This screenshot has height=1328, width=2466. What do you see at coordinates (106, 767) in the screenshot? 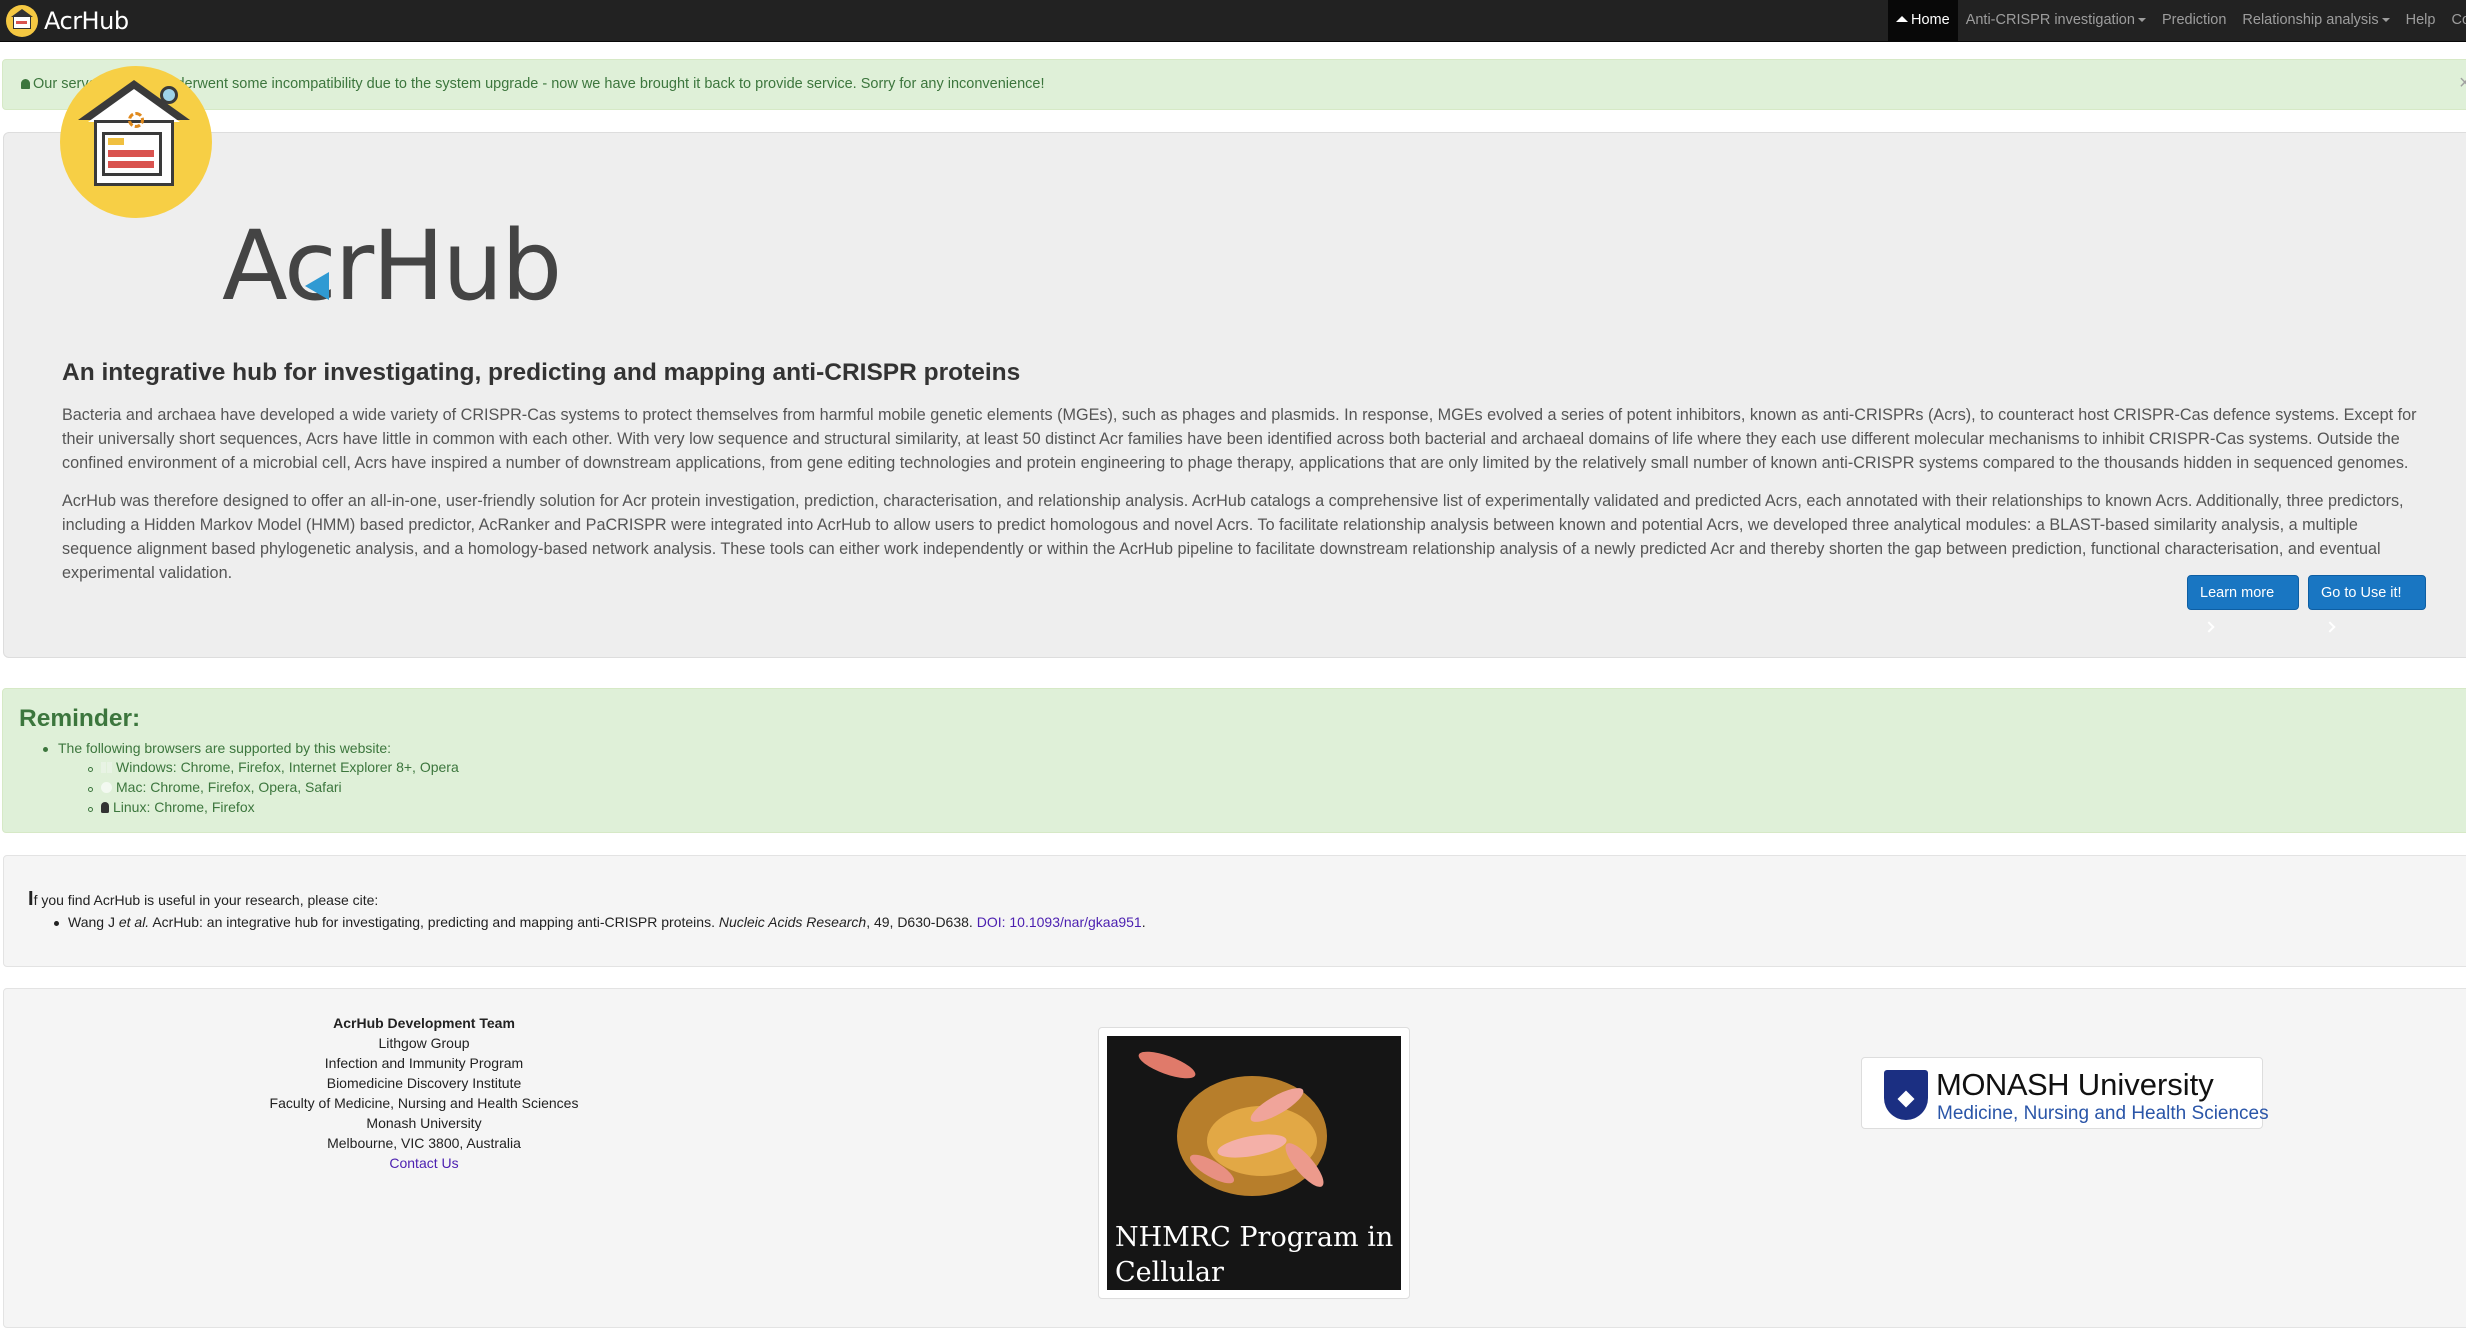
I see `windows-icon` at bounding box center [106, 767].